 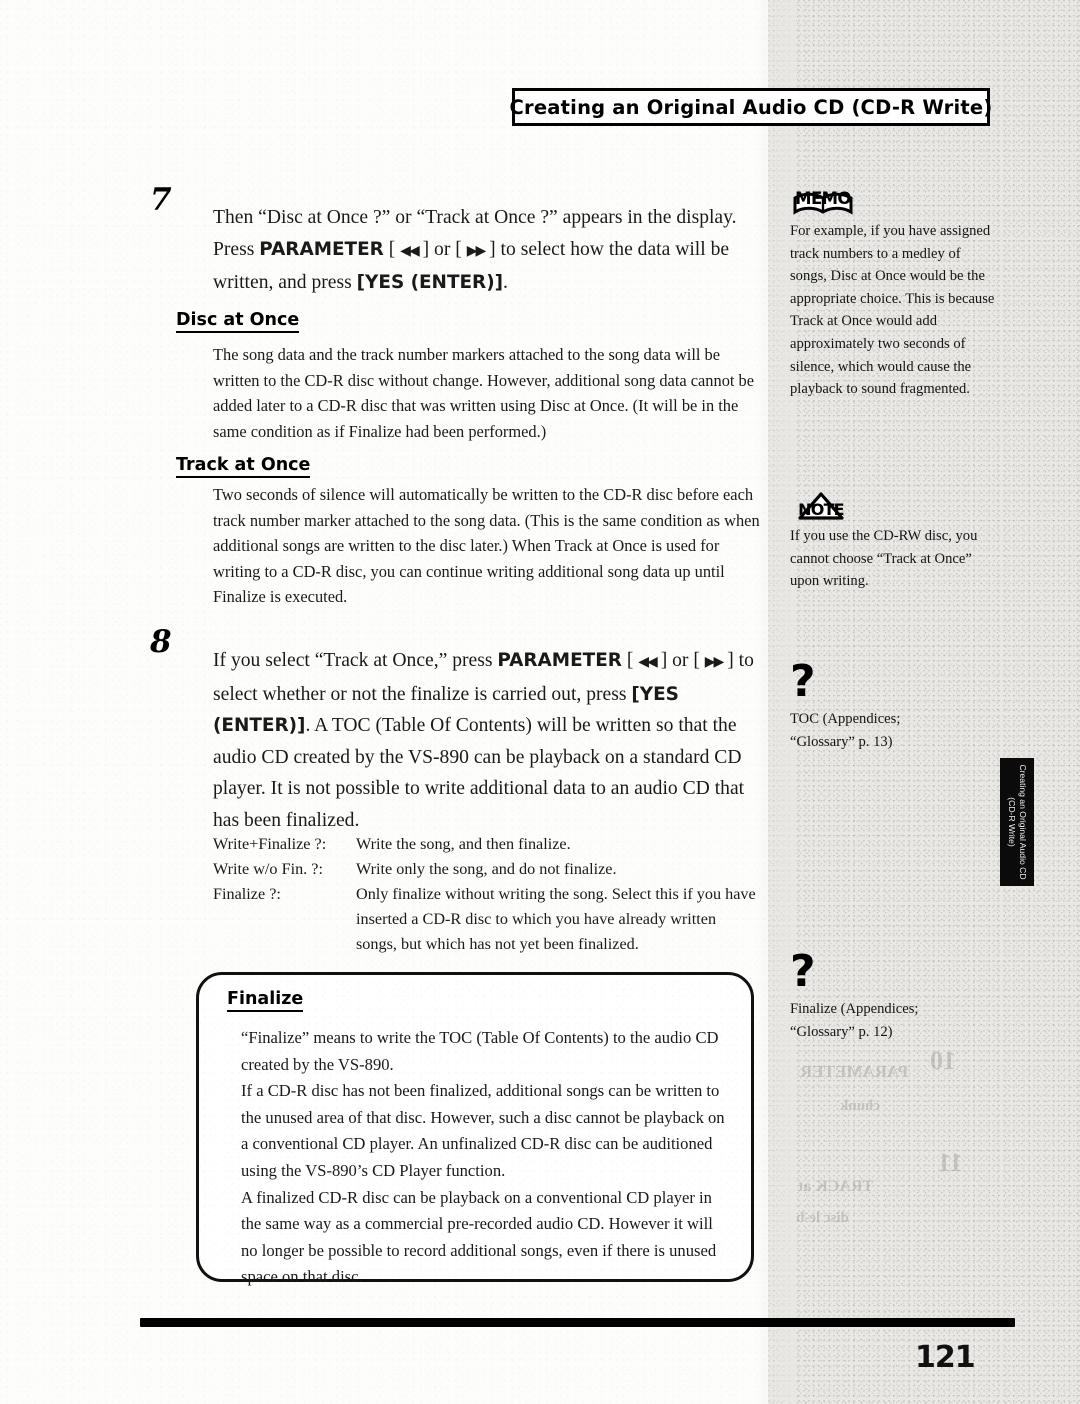 I want to click on step-7-yes-enter-label: [YES (ENTER)], so click(x=430, y=282).